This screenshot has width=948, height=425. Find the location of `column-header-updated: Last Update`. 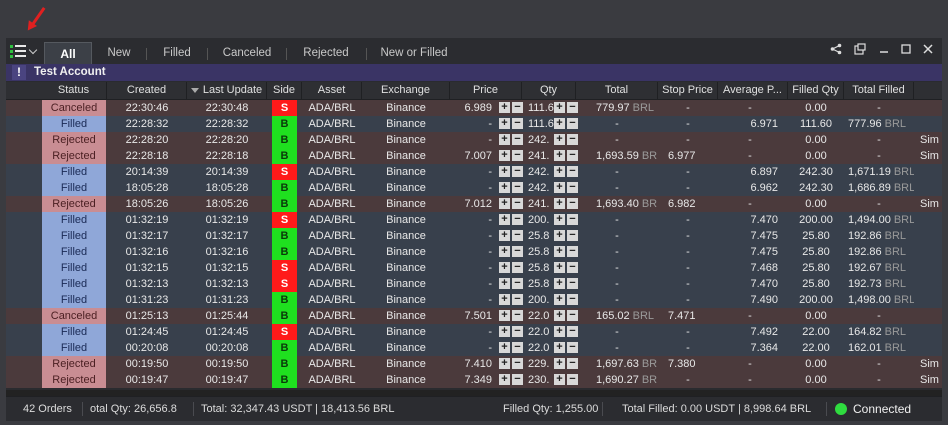

column-header-updated: Last Update is located at coordinates (227, 90).